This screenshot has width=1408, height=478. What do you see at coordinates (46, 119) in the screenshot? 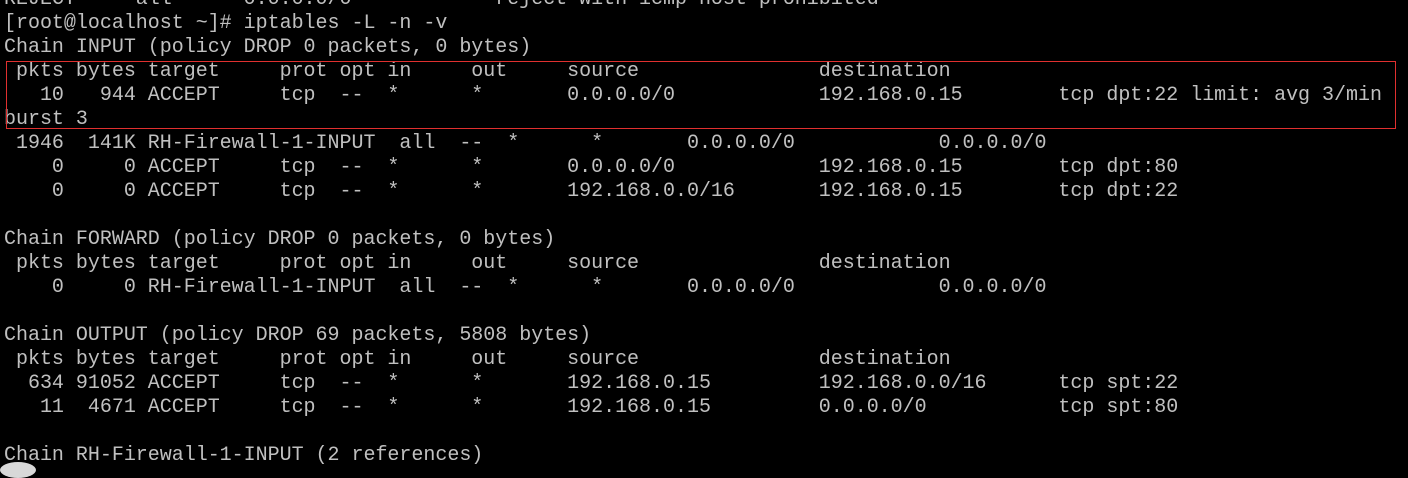
I see `input-rule-1-wrap: burst 3` at bounding box center [46, 119].